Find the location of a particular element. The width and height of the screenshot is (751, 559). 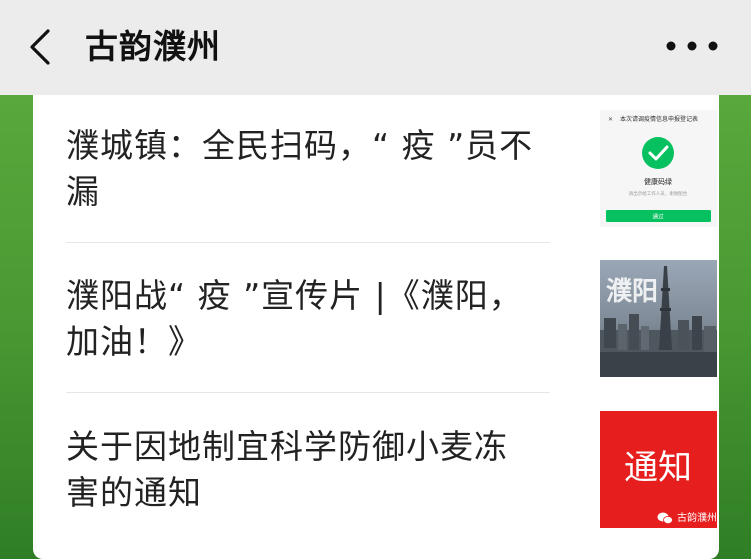

check-circle-icon is located at coordinates (658, 153).